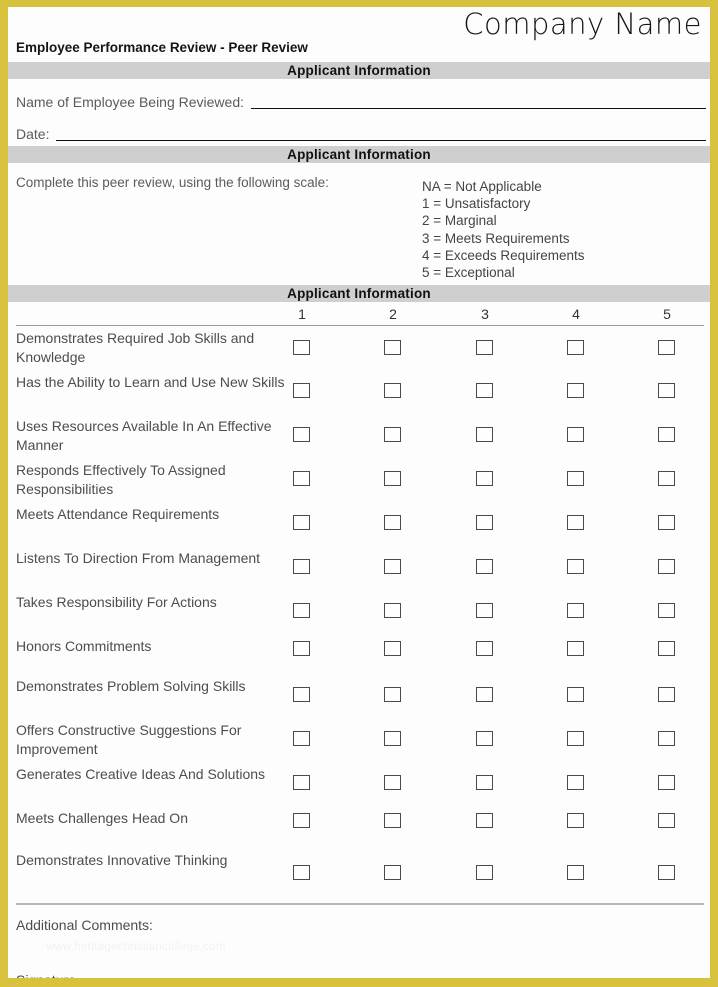 This screenshot has height=987, width=718. What do you see at coordinates (359, 699) in the screenshot?
I see `rating-row: Demonstrates Problem Solving Skills` at bounding box center [359, 699].